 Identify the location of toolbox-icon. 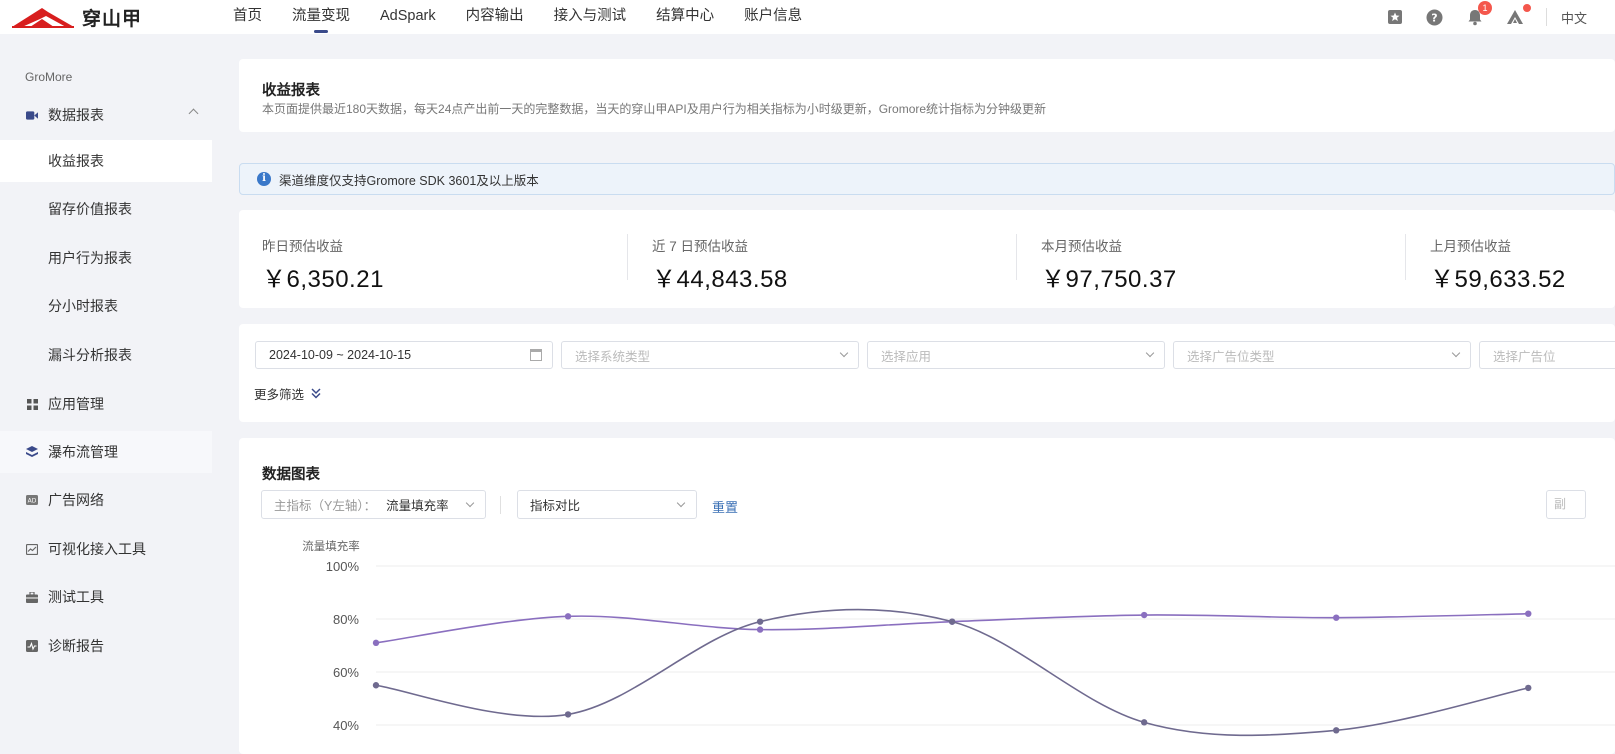
(32, 597).